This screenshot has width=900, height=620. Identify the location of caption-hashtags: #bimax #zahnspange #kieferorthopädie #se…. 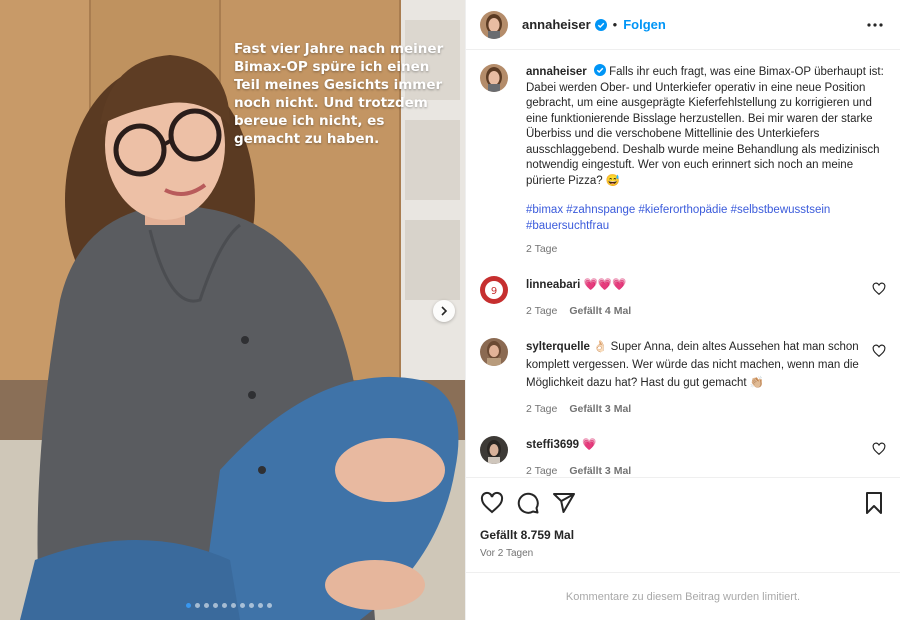
(706, 218).